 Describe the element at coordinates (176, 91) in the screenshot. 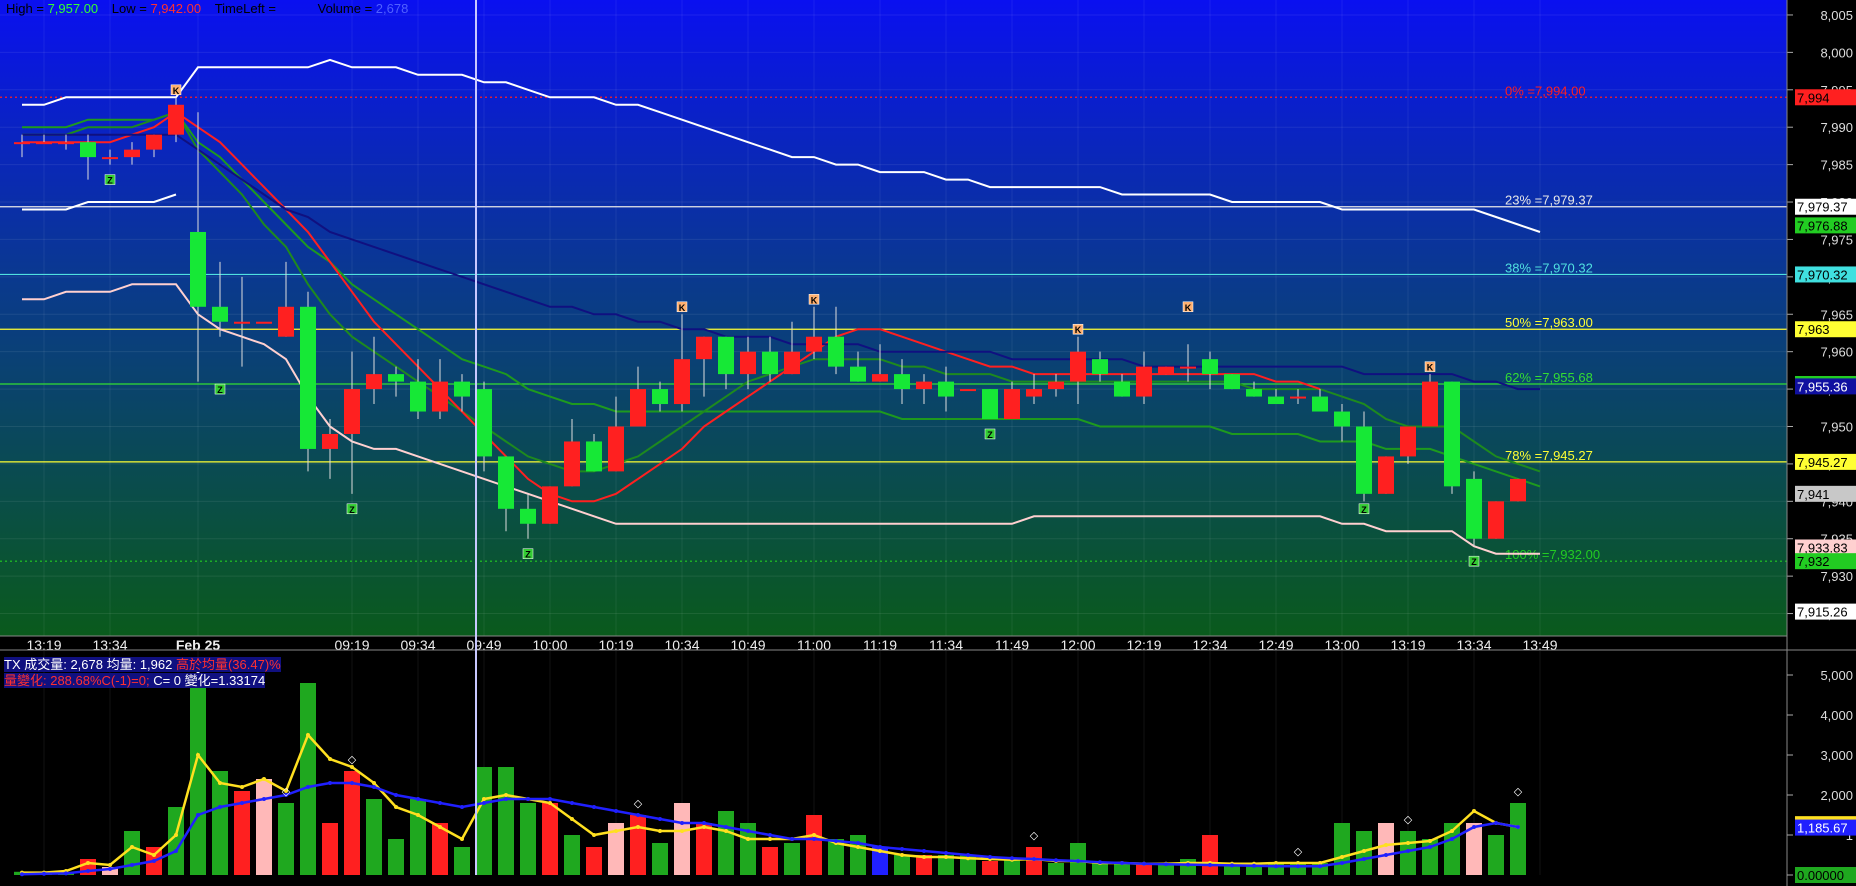

I see `pattern-marker-label: K` at that location.